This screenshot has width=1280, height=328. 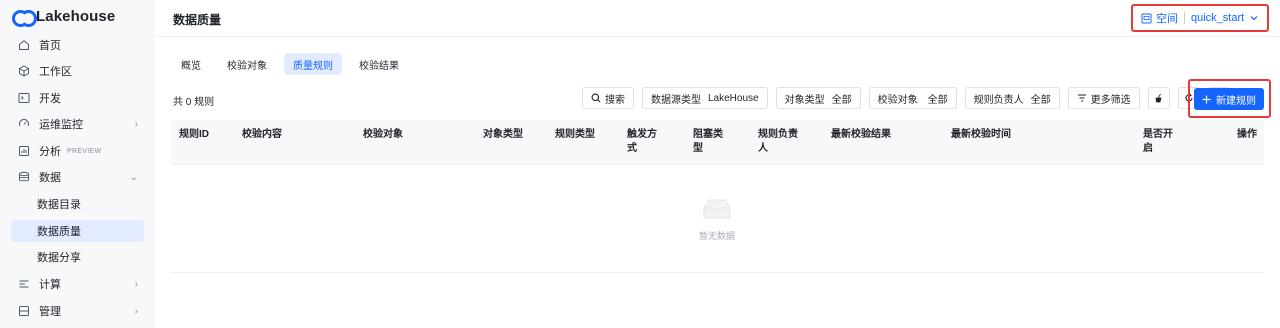 I want to click on rule-count: 共 0 规则, so click(x=194, y=102).